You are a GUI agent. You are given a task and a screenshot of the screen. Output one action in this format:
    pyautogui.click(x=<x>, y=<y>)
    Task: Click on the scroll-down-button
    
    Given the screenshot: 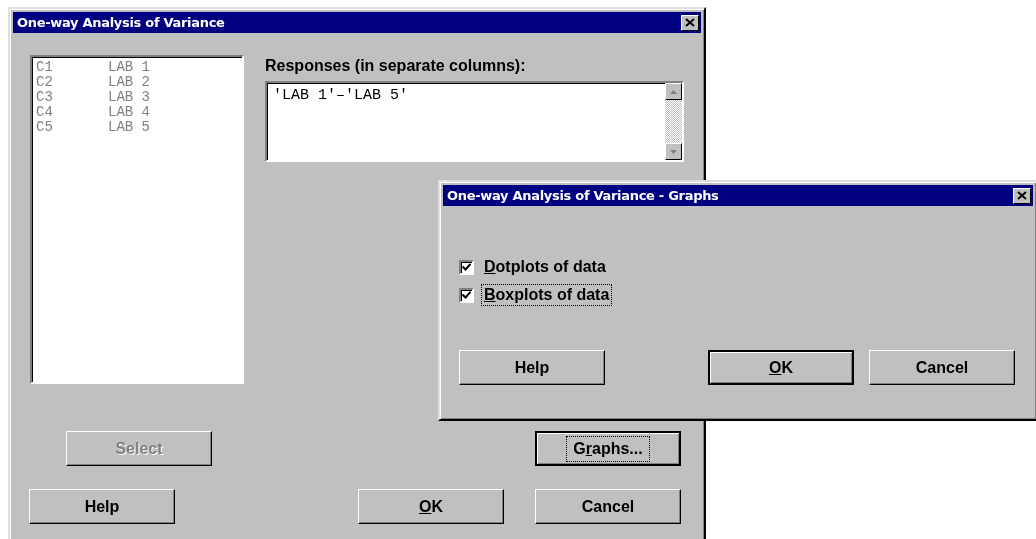 What is the action you would take?
    pyautogui.click(x=673, y=151)
    